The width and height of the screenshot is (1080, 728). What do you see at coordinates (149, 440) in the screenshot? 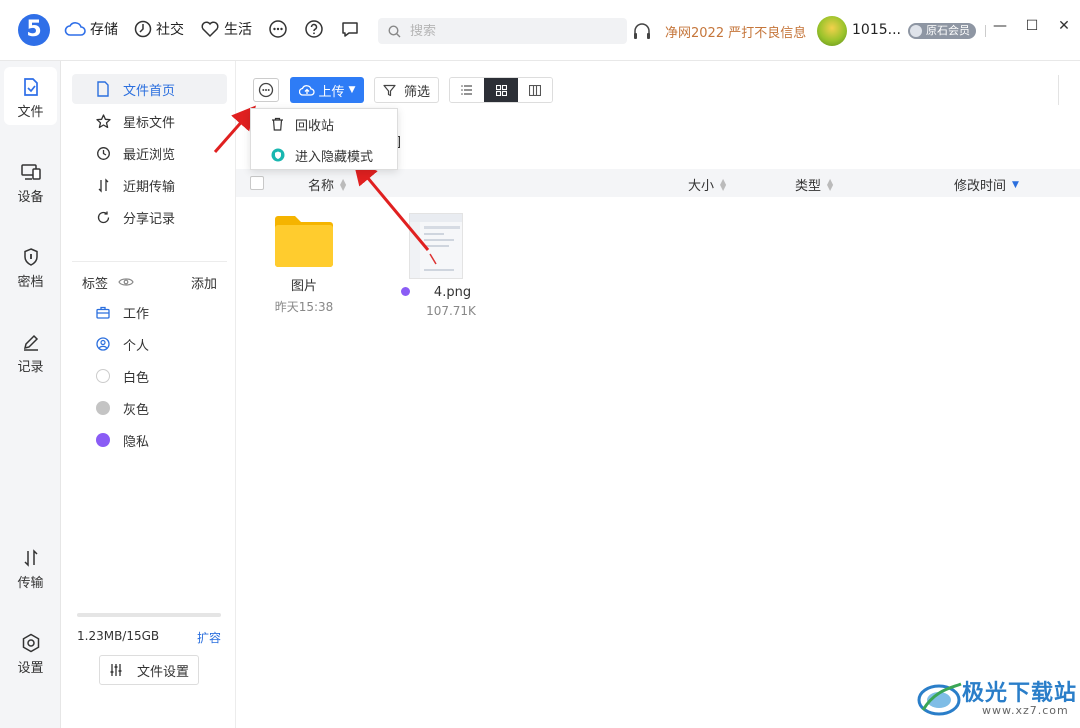
I see `tag-item-private: 隐私` at bounding box center [149, 440].